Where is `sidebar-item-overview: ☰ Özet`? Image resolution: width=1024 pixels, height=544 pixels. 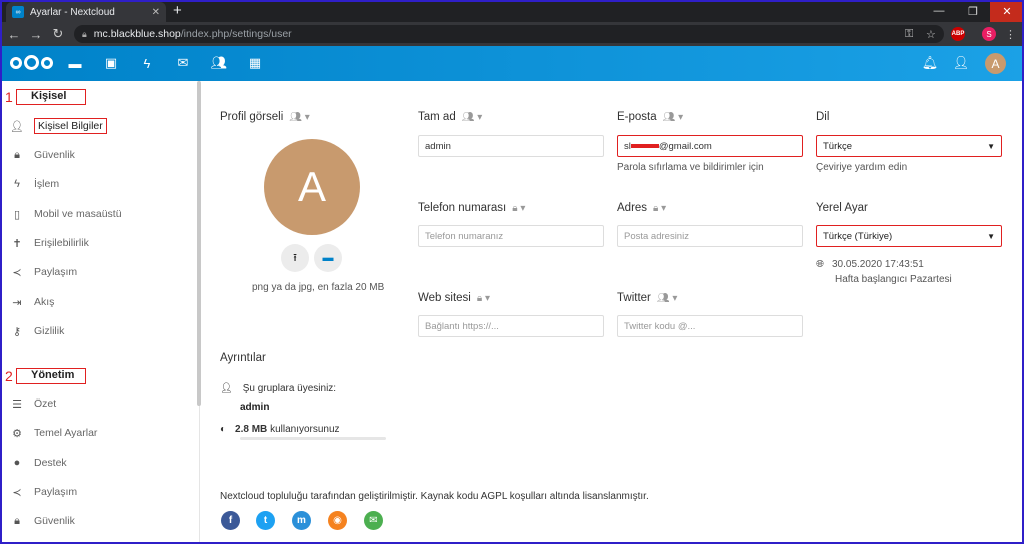
sidebar-item-overview: ☰ Özet is located at coordinates (97, 404).